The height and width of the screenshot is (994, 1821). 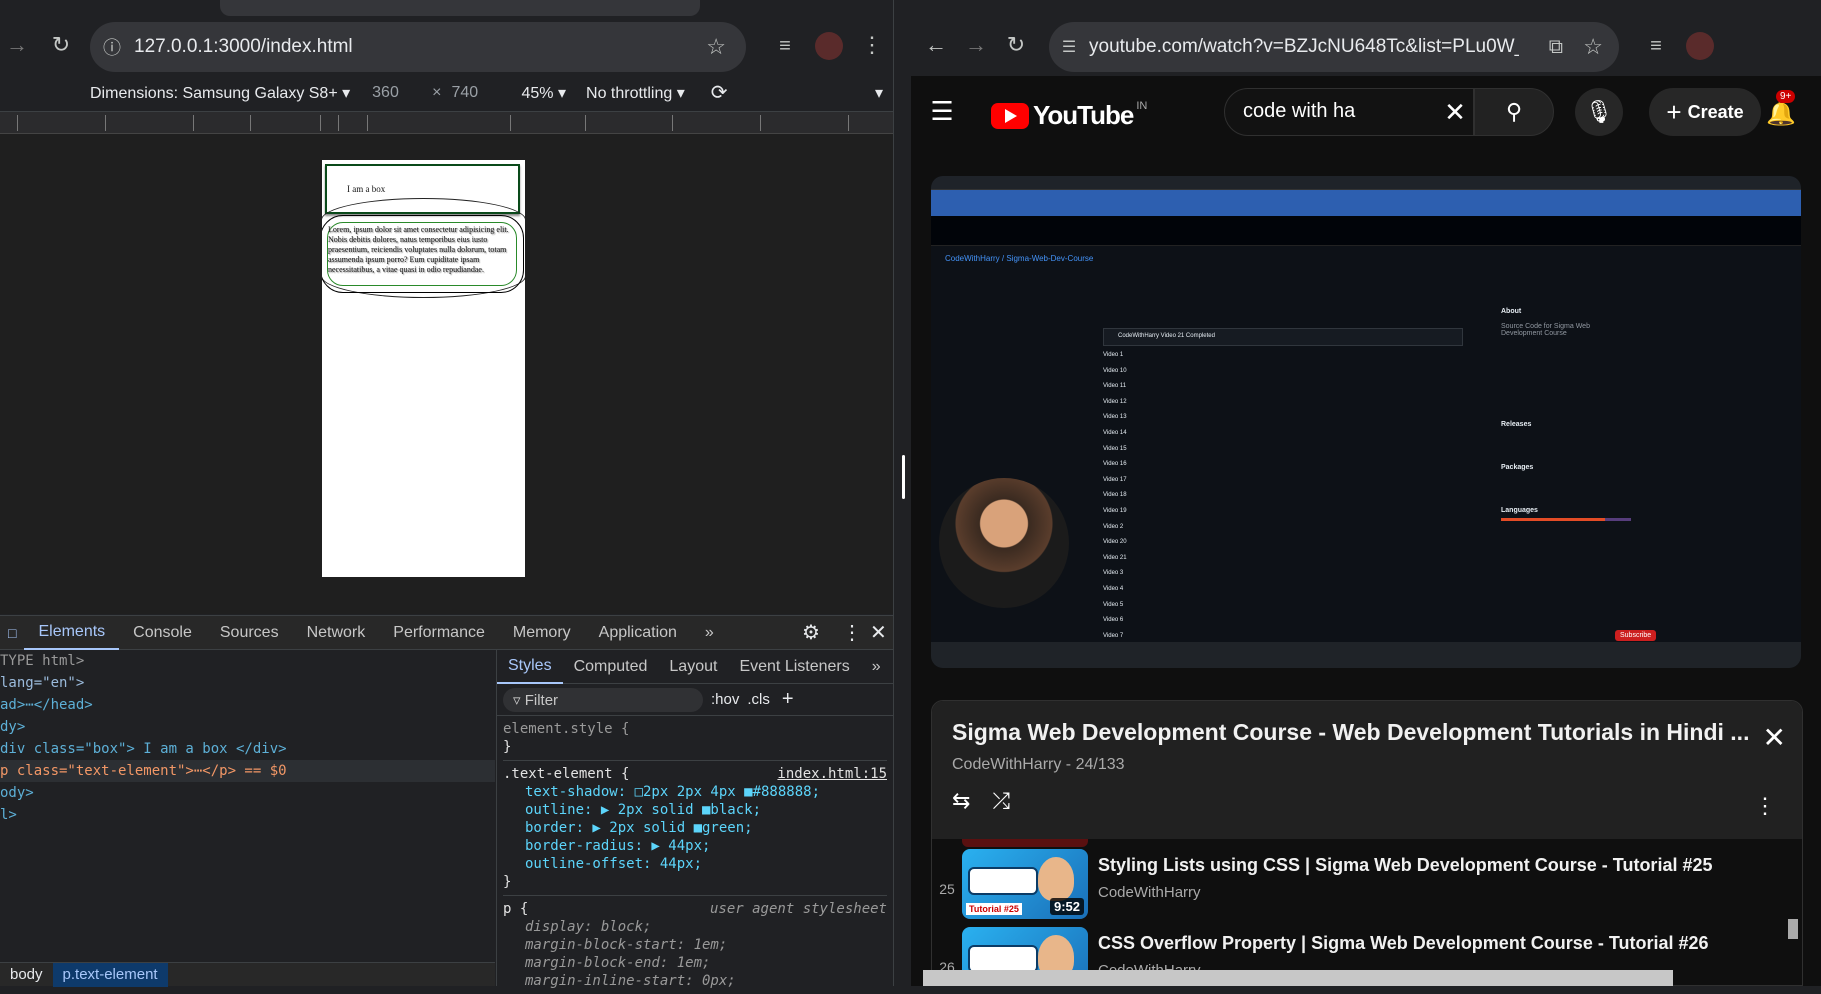 What do you see at coordinates (110, 974) in the screenshot?
I see `crumb-p: p.text-element` at bounding box center [110, 974].